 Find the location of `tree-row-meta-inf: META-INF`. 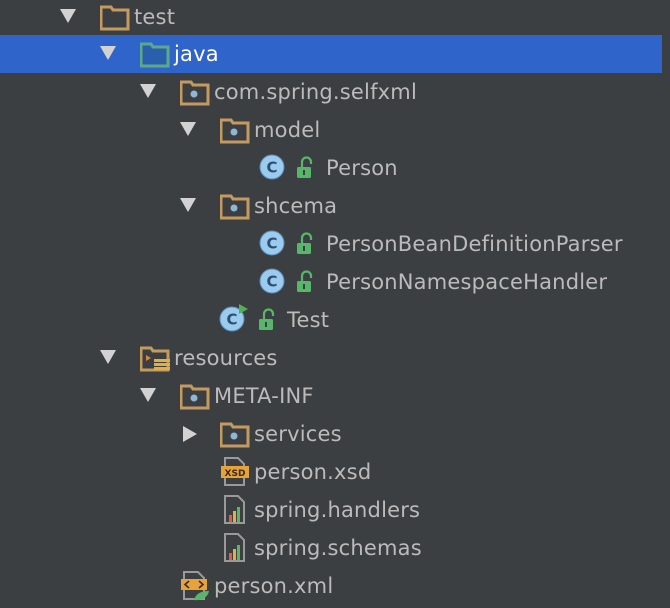

tree-row-meta-inf: META-INF is located at coordinates (331, 396).